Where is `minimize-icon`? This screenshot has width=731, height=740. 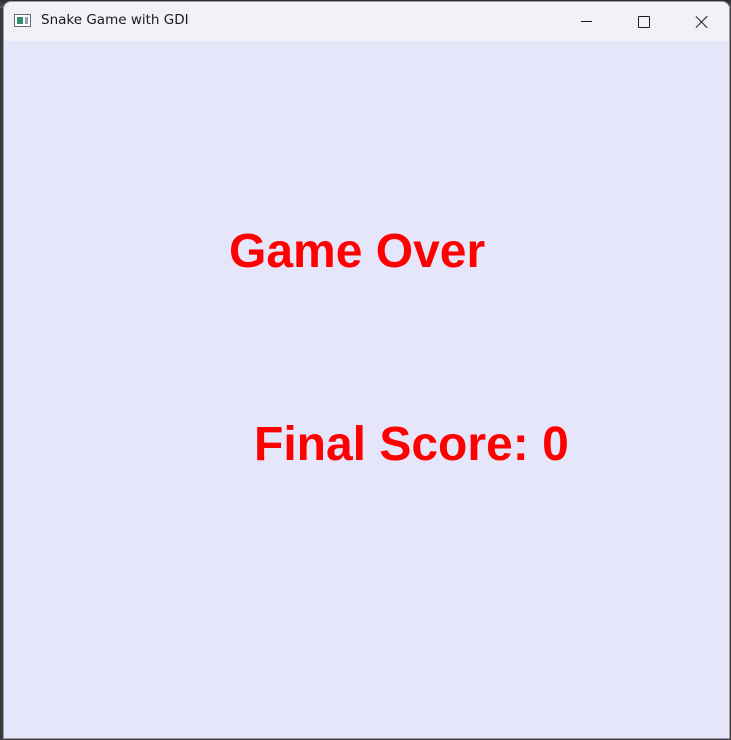
minimize-icon is located at coordinates (586, 21).